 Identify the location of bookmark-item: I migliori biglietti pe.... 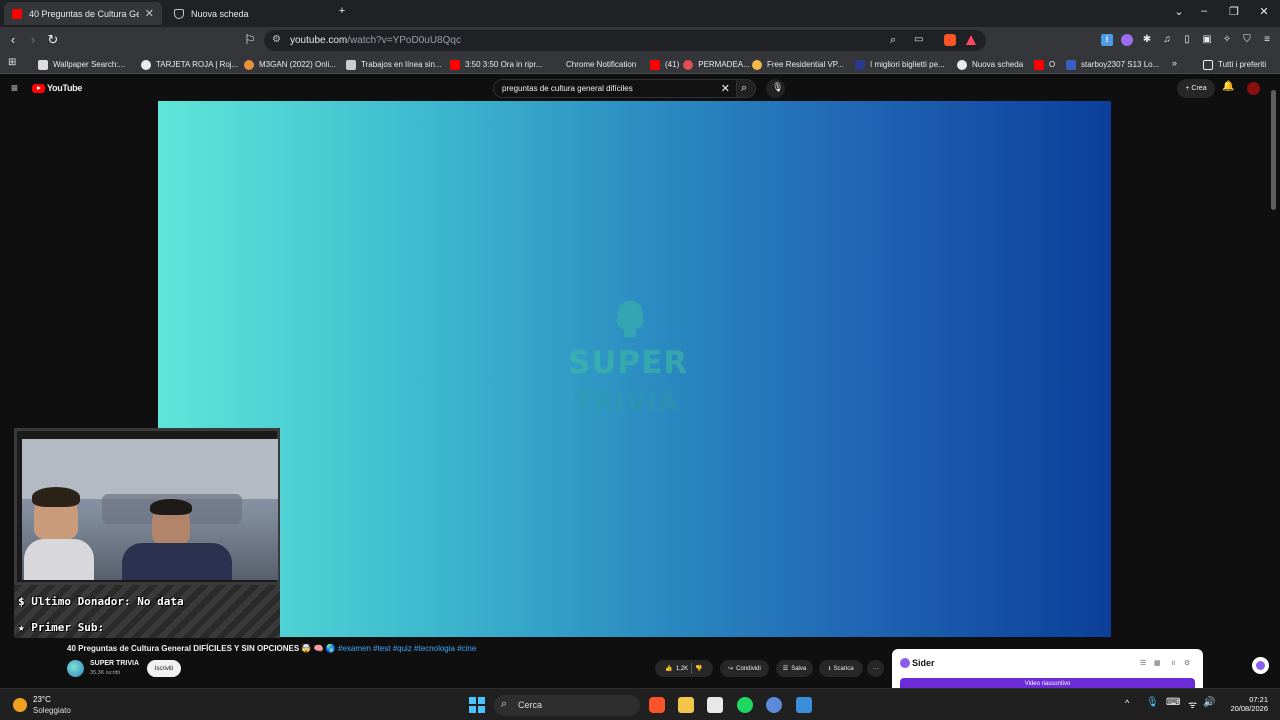
(900, 64).